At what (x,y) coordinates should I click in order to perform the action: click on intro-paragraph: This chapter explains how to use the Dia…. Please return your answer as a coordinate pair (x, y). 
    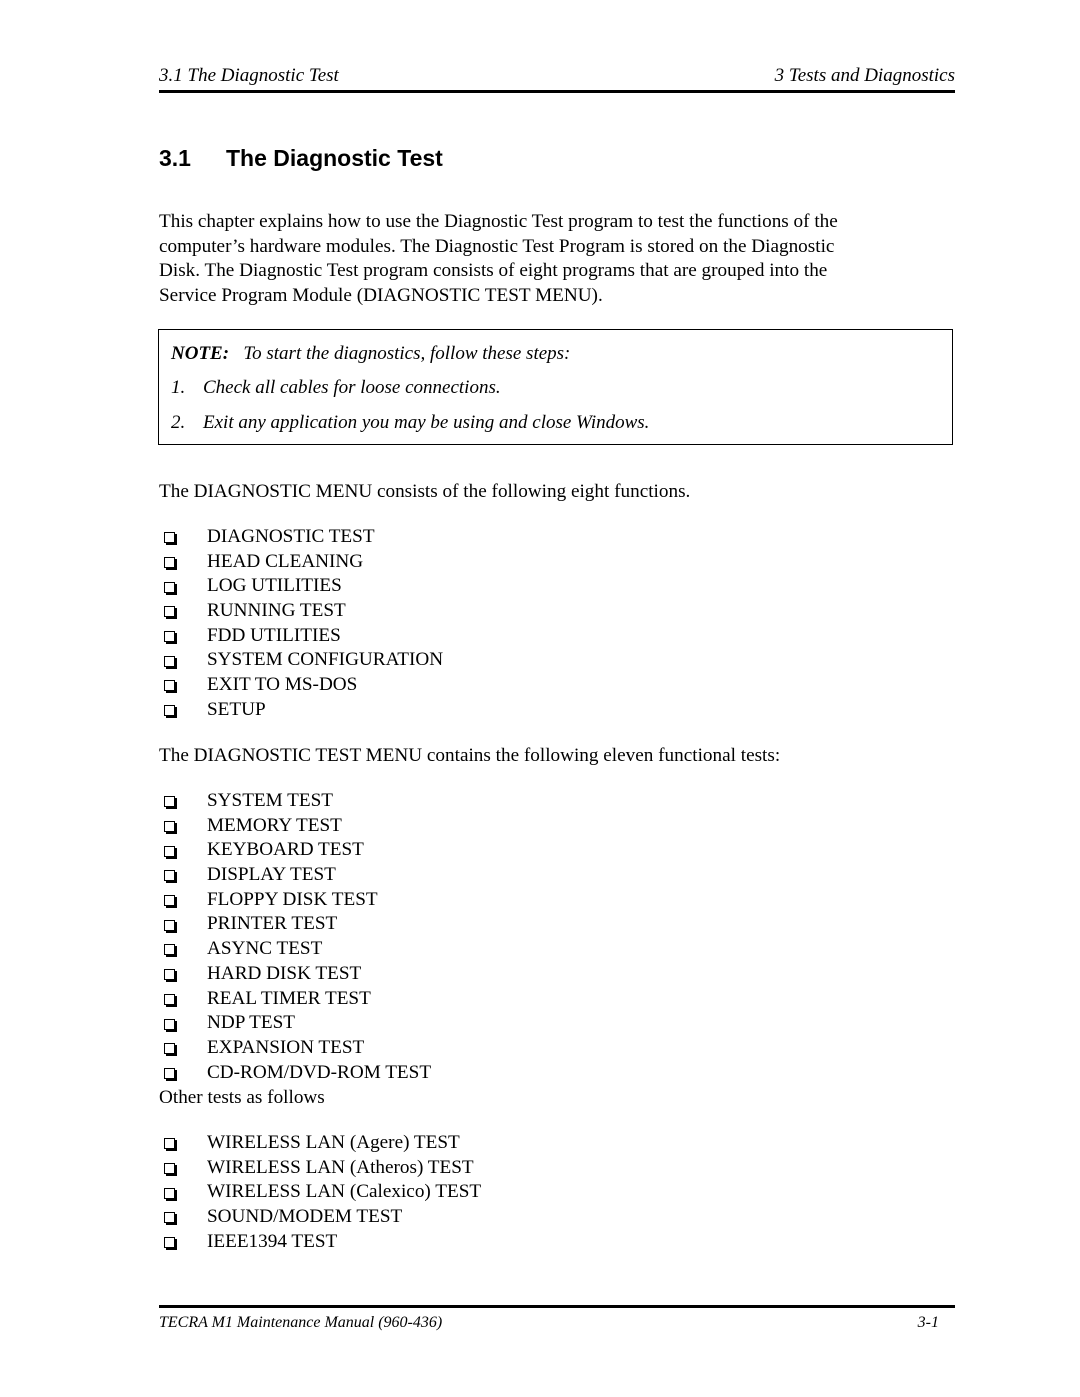
    Looking at the image, I should click on (557, 259).